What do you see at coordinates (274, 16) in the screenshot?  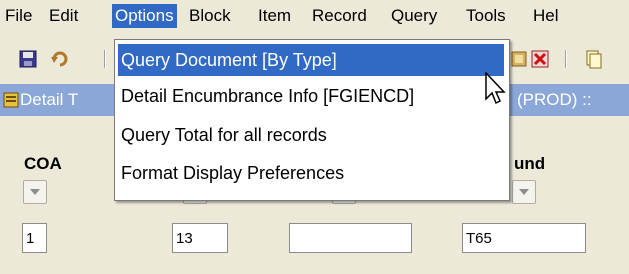 I see `menu-item: Item` at bounding box center [274, 16].